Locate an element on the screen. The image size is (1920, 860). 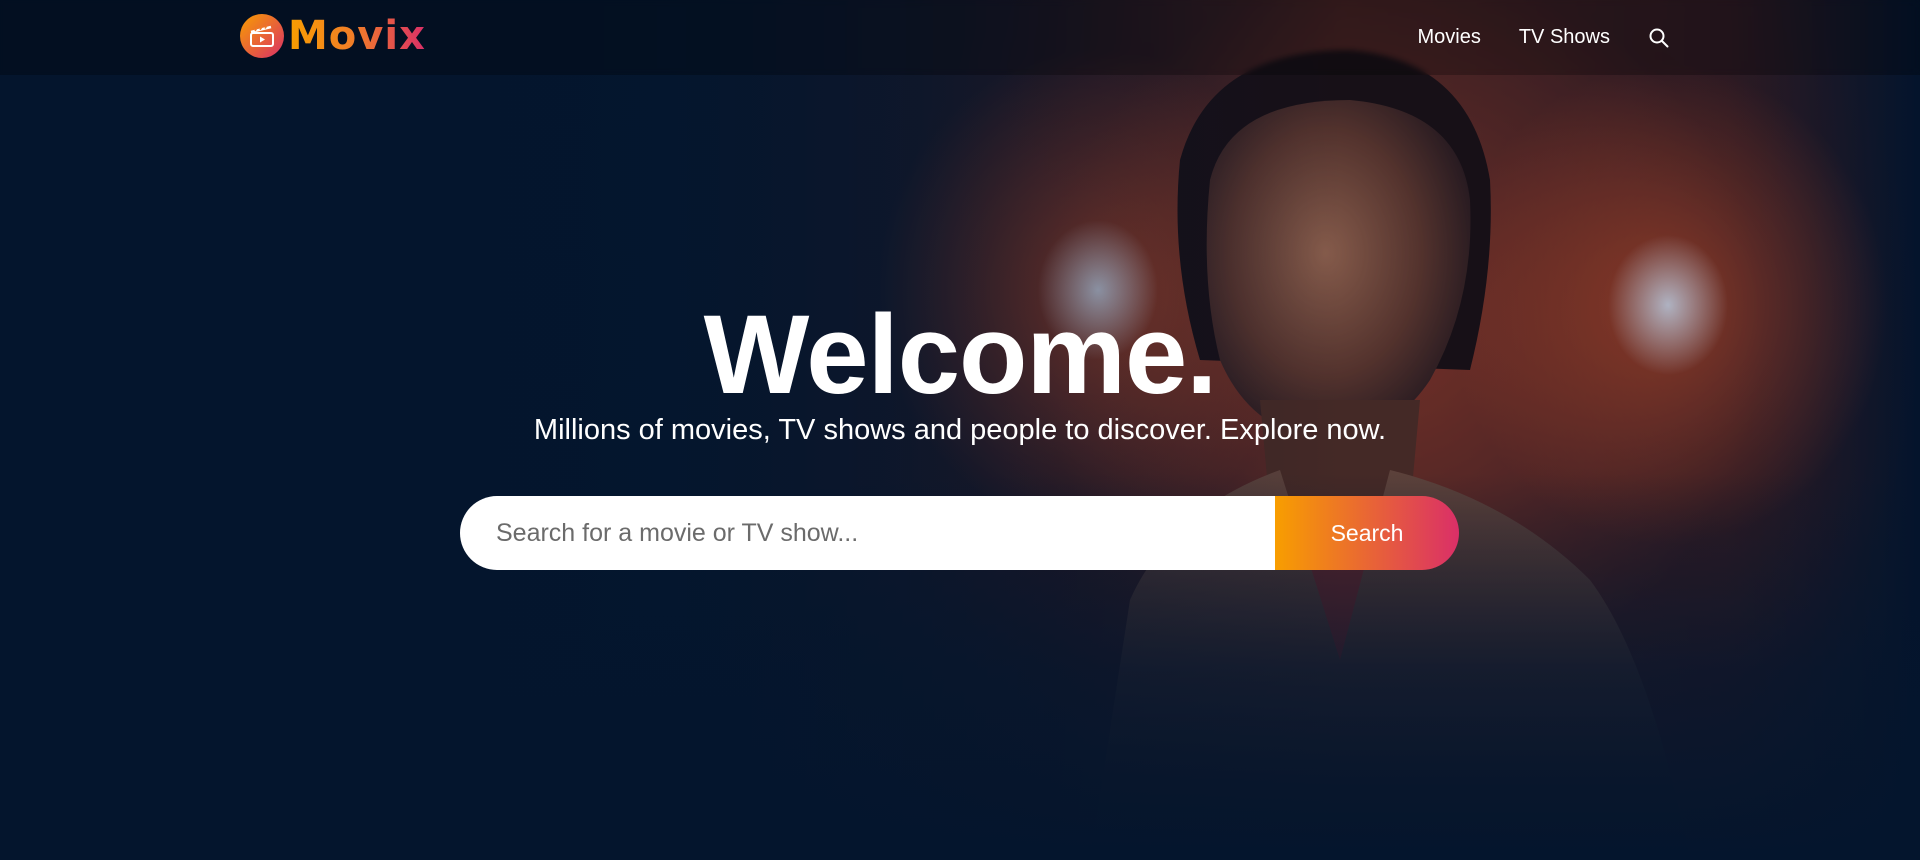
nav-item-movies: Movies is located at coordinates (1448, 37).